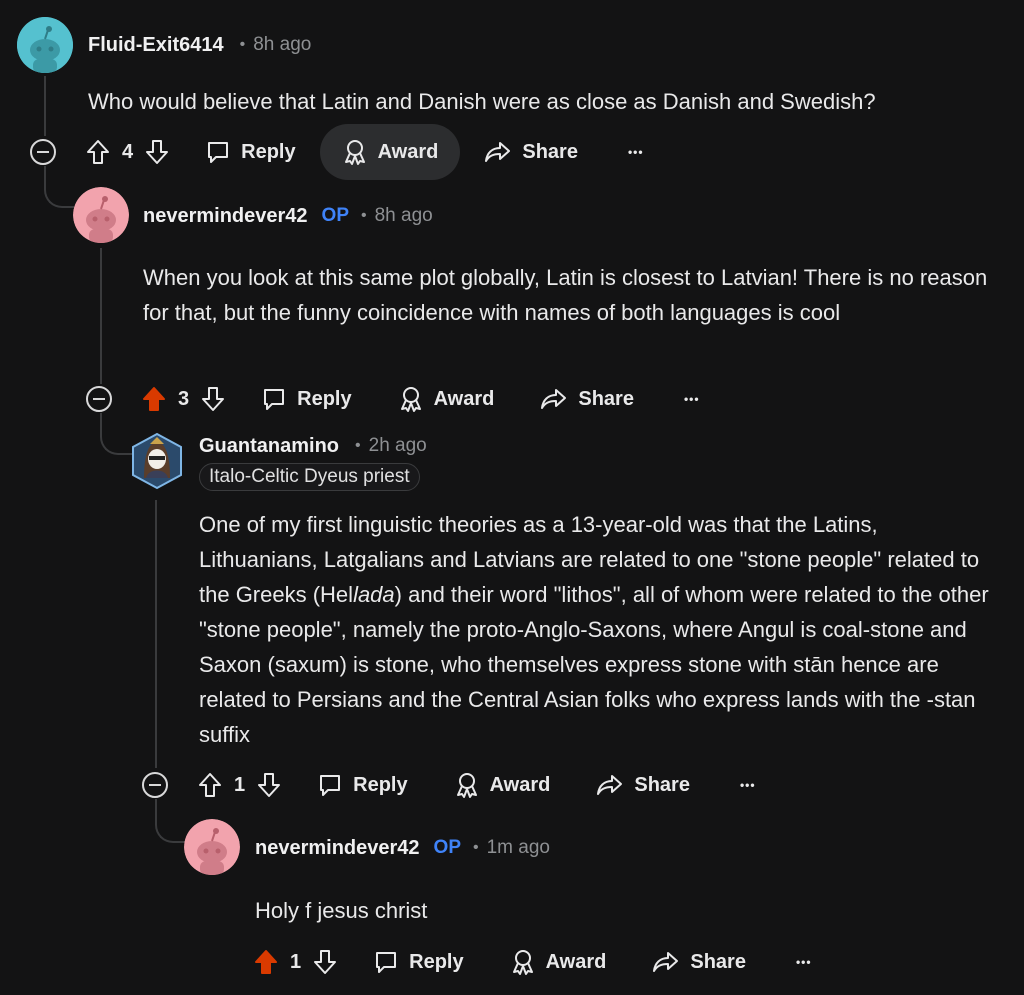 This screenshot has width=1024, height=995. I want to click on comment-body: Holy f jesus christ, so click(341, 910).